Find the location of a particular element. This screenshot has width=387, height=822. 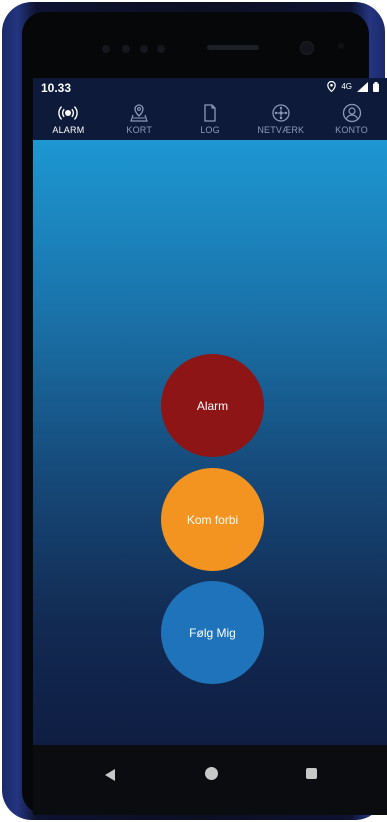

kom-forbi-button: Kom forbi is located at coordinates (212, 519).